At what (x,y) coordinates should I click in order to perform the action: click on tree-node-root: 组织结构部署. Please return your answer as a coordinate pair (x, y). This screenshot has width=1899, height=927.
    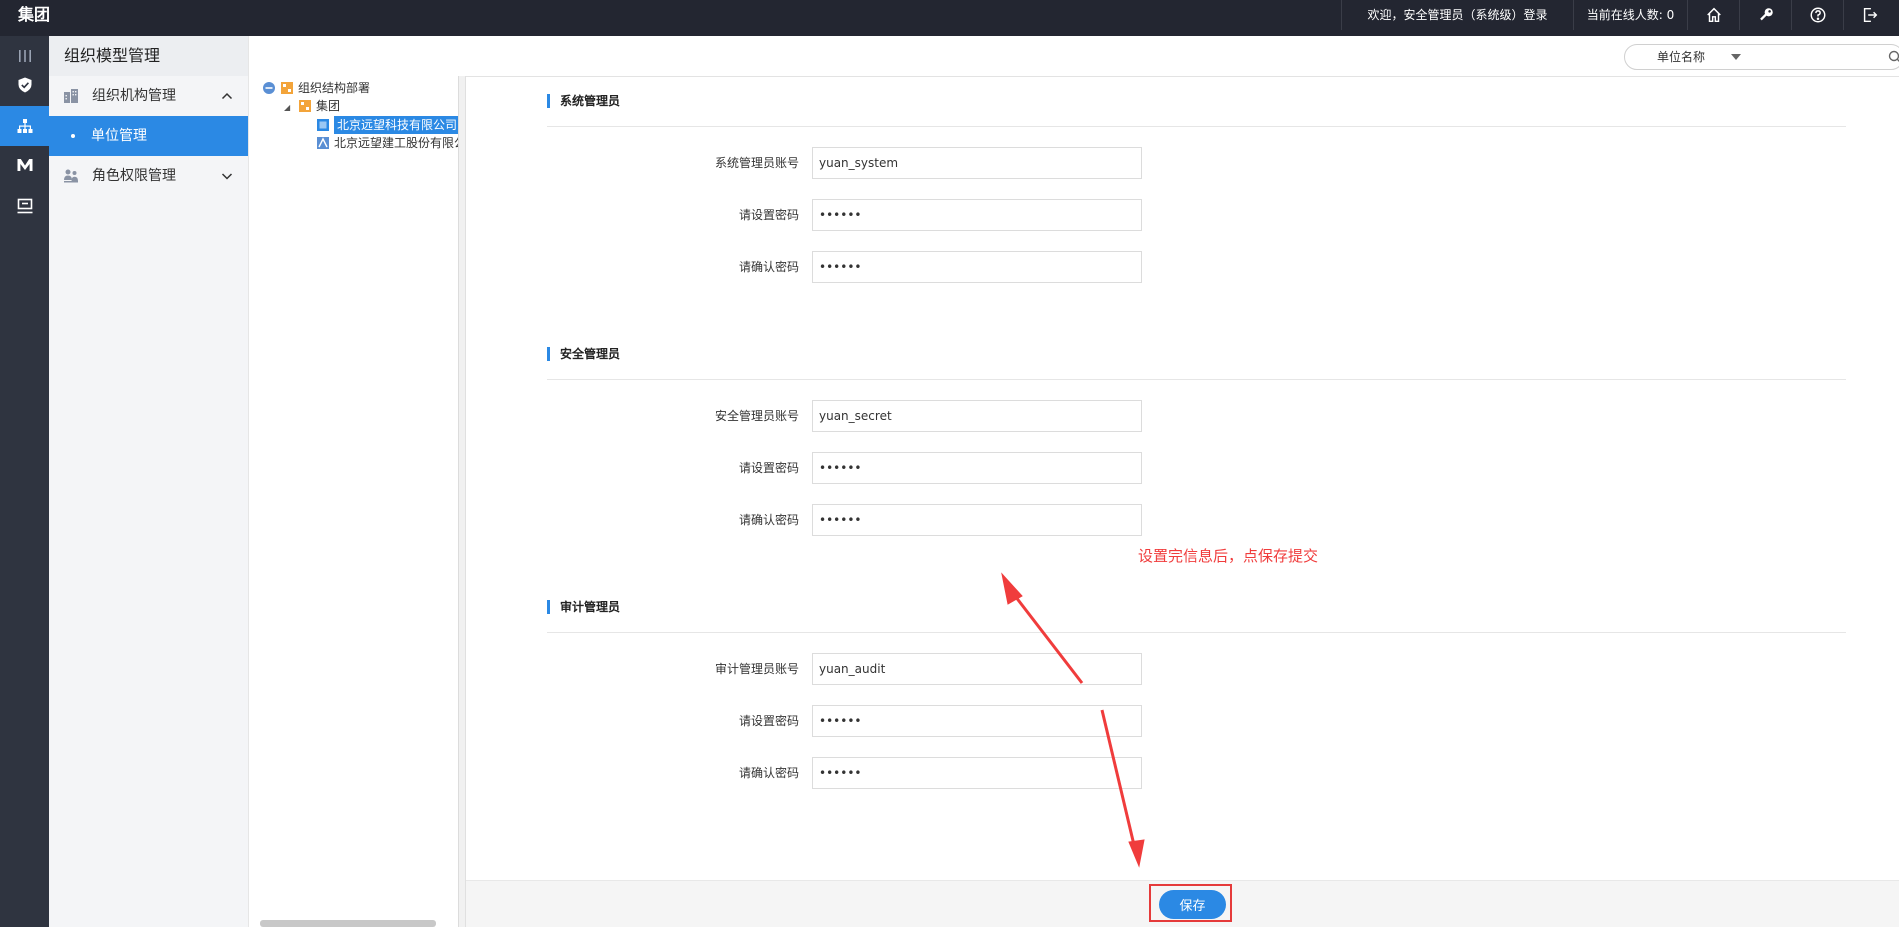
    Looking at the image, I should click on (316, 88).